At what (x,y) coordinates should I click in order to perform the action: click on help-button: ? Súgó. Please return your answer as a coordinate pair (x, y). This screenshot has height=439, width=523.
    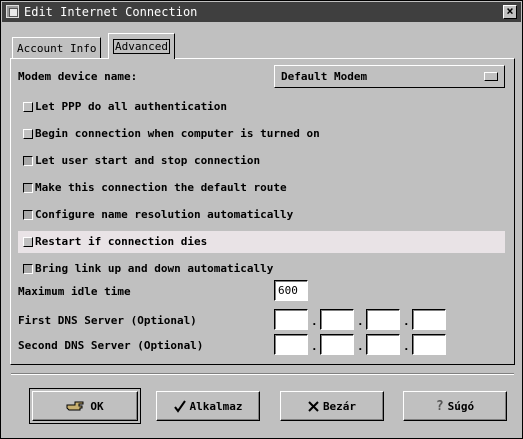
    Looking at the image, I should click on (455, 406).